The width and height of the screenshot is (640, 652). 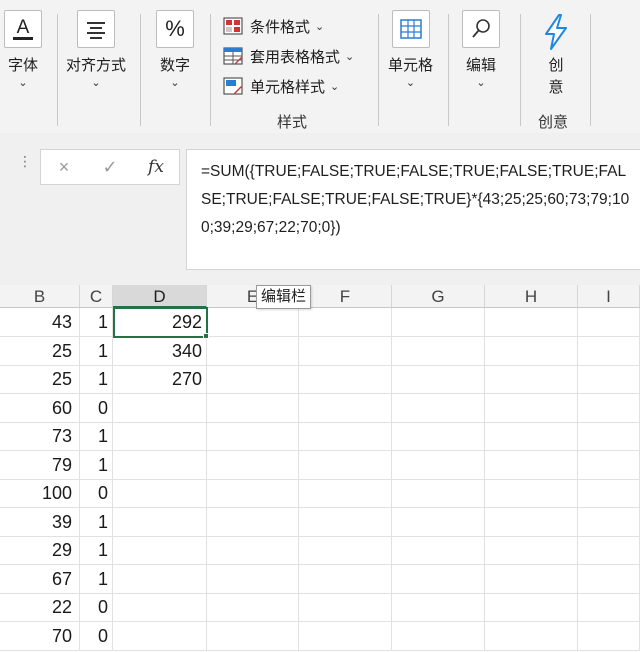 What do you see at coordinates (96, 49) in the screenshot?
I see `alignment-button: 对齐方式 ⌄` at bounding box center [96, 49].